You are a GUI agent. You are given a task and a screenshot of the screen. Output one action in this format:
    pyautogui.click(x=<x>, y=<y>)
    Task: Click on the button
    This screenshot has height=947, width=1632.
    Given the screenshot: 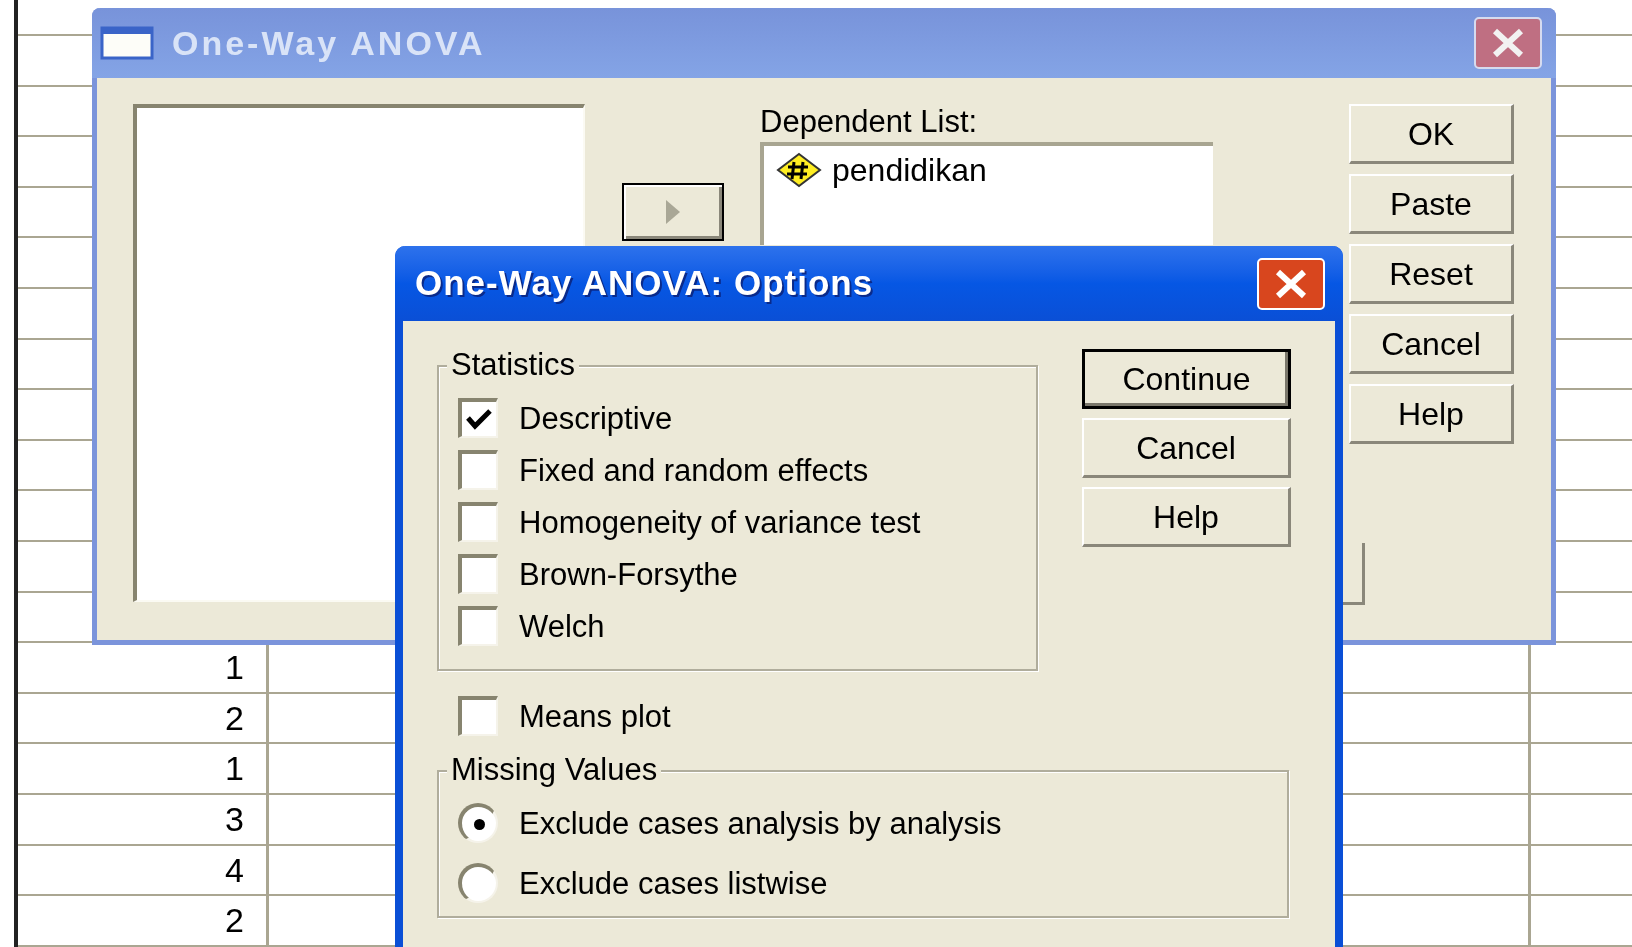 What is the action you would take?
    pyautogui.click(x=1354, y=574)
    